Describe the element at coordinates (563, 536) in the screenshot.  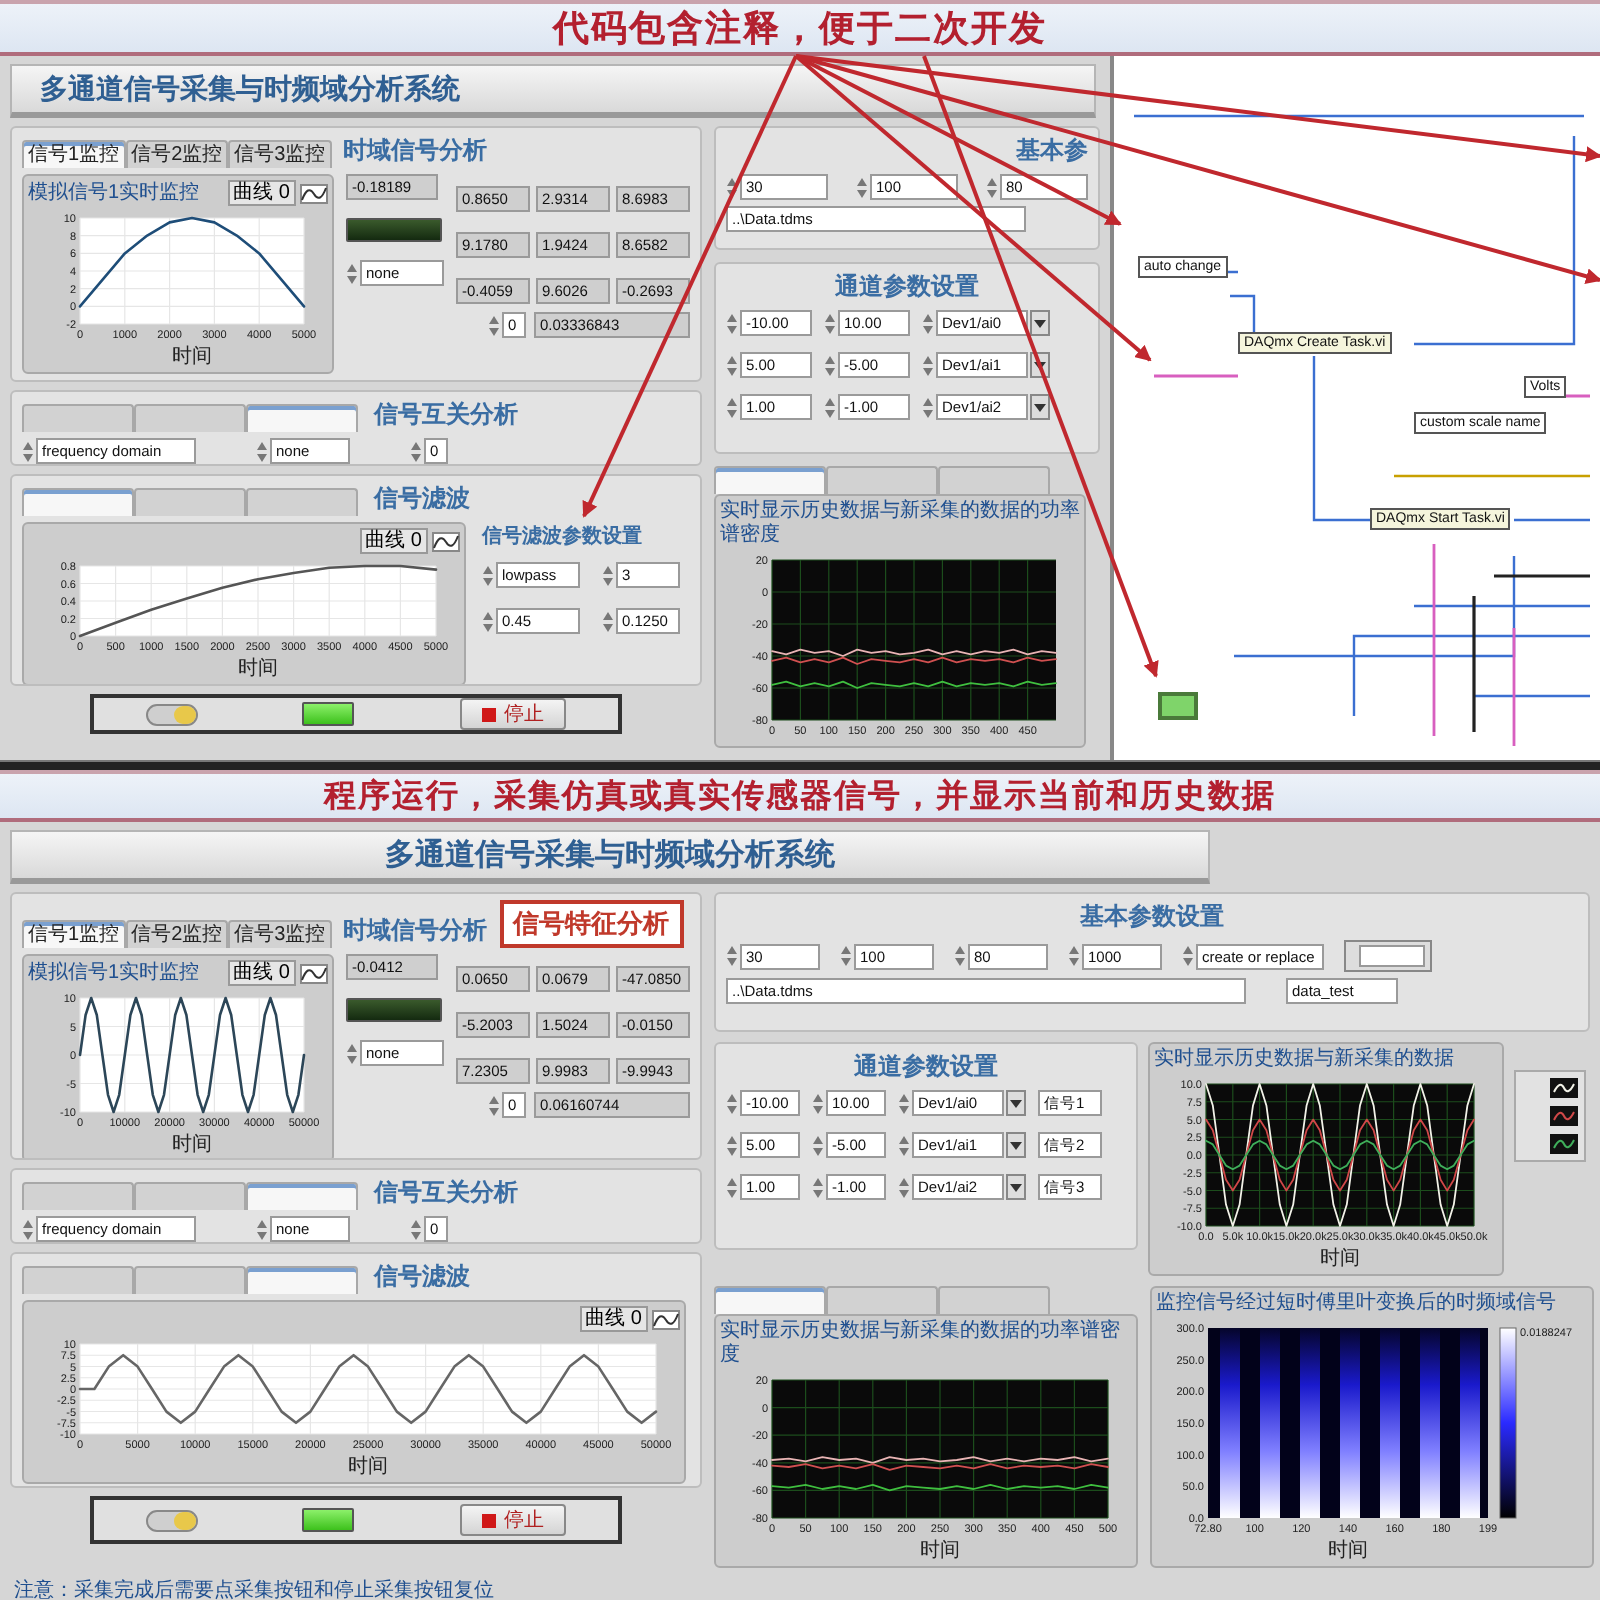
I see `section-heading: 信号滤波参数设置` at that location.